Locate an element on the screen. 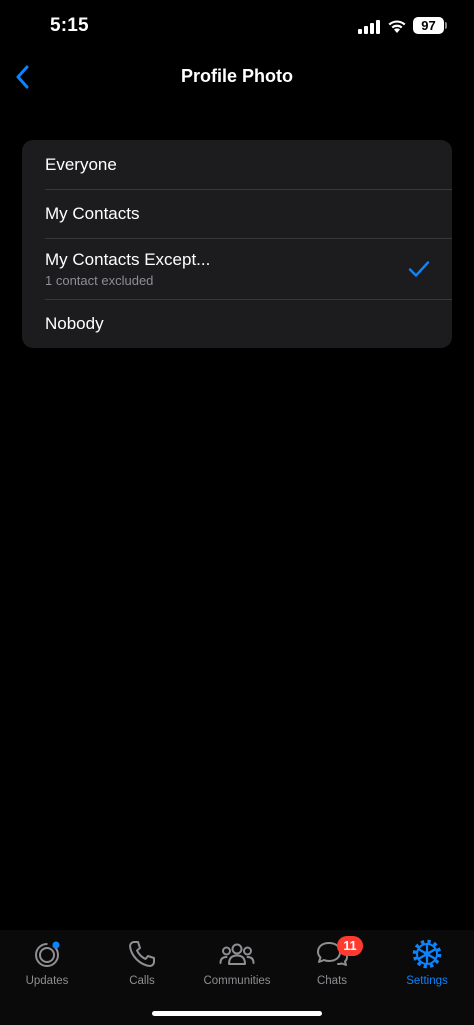 This screenshot has width=474, height=1025. tab-chats: Chats 11 is located at coordinates (332, 967).